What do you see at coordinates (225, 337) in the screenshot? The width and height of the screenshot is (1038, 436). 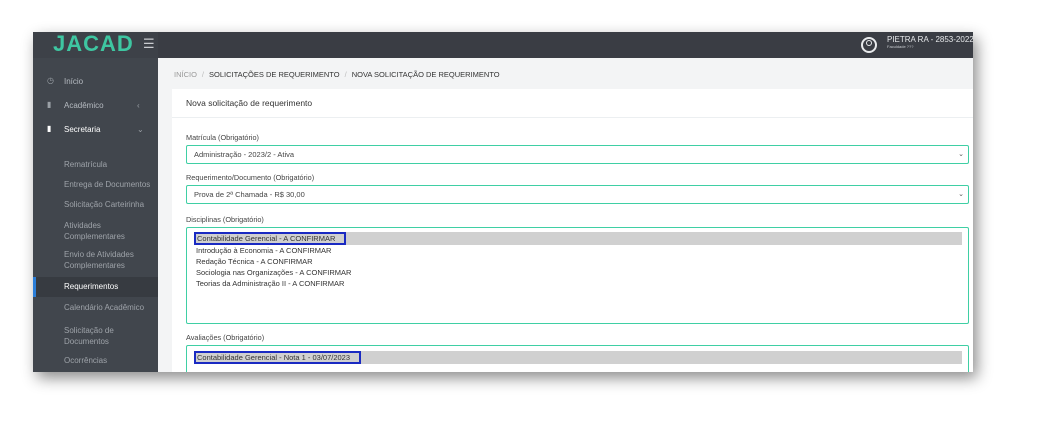 I see `avaliacoes-label: Avaliações (Obrigatório)` at bounding box center [225, 337].